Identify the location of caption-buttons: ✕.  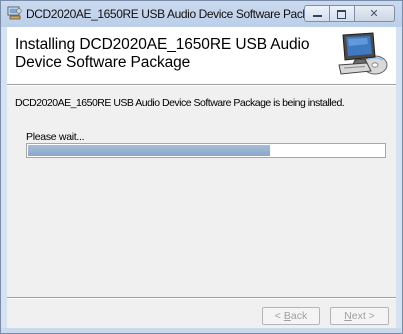
(349, 14).